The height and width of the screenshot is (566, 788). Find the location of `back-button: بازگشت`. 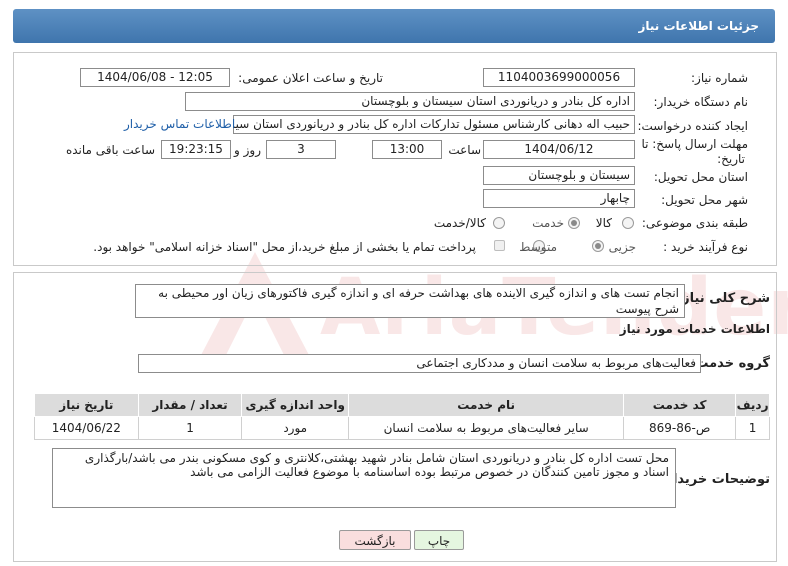

back-button: بازگشت is located at coordinates (375, 540).